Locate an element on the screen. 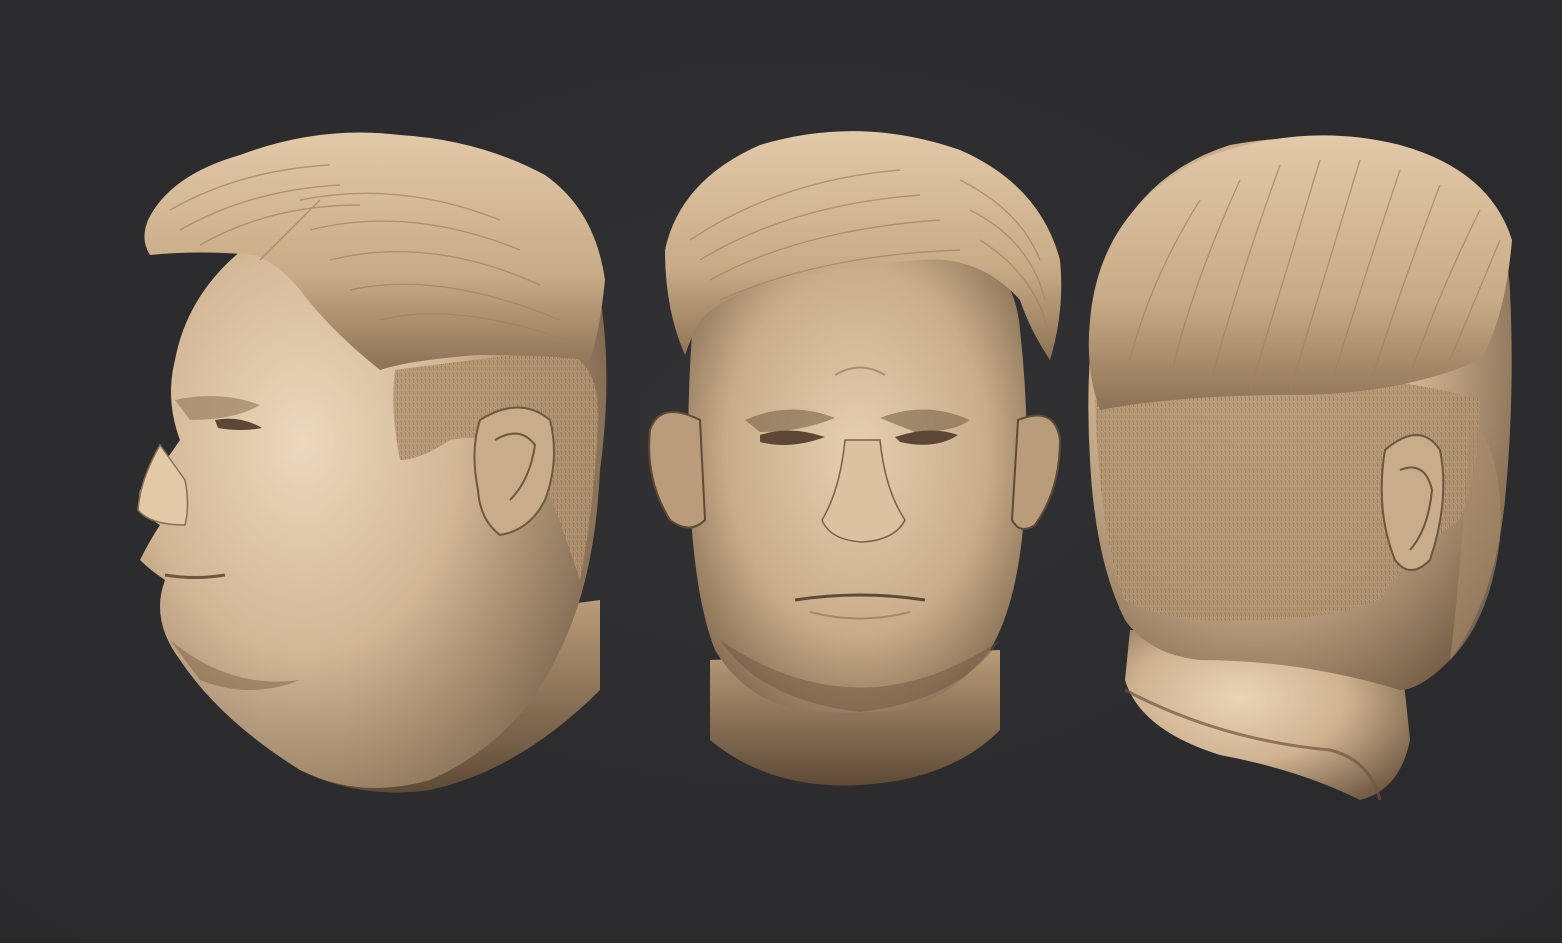 This screenshot has width=1562, height=943. front-head-ear-right is located at coordinates (1036, 472).